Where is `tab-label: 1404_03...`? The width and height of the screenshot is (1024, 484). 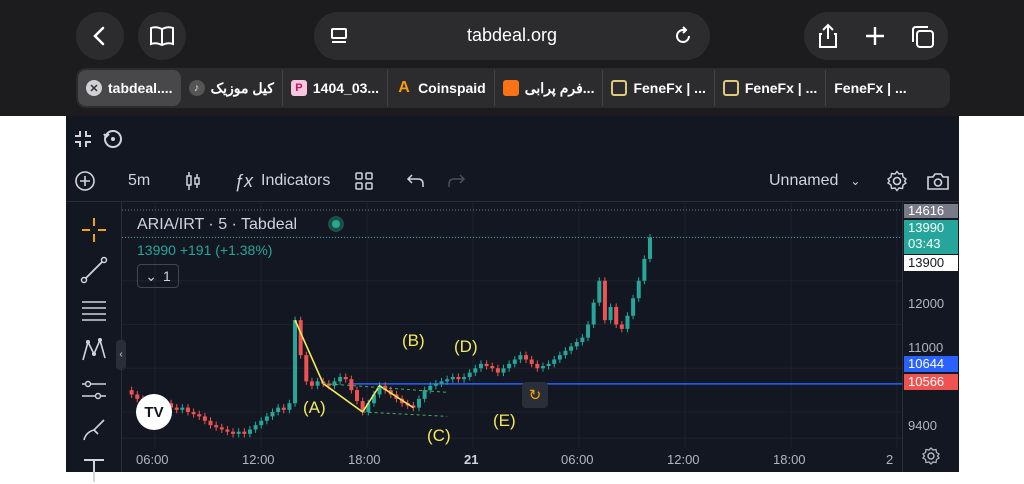
tab-label: 1404_03... is located at coordinates (346, 88).